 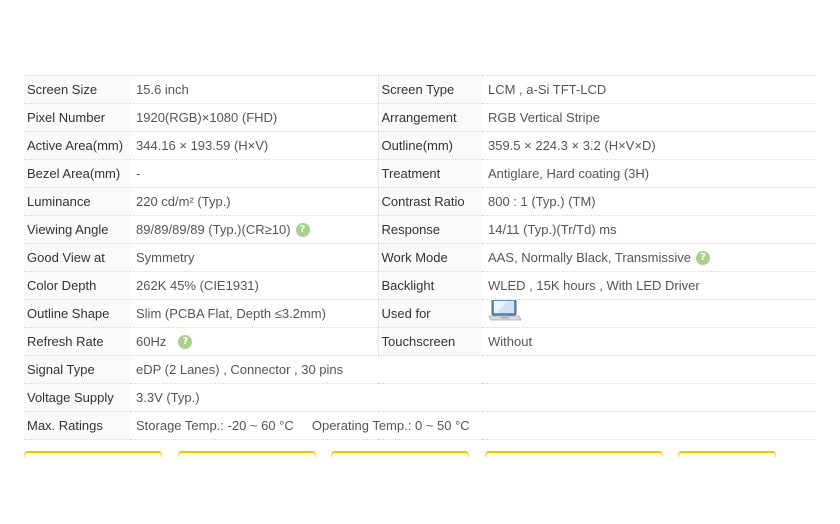 I want to click on spec-value-treatment: Antiglare, Hard coating (3H), so click(x=649, y=173).